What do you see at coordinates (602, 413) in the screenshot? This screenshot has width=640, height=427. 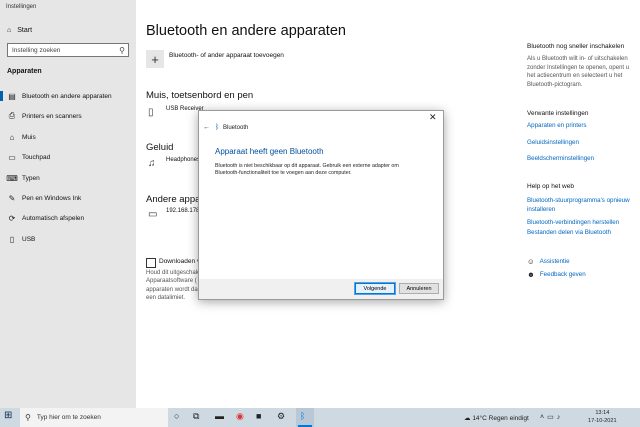 I see `clock-time: 13:14` at bounding box center [602, 413].